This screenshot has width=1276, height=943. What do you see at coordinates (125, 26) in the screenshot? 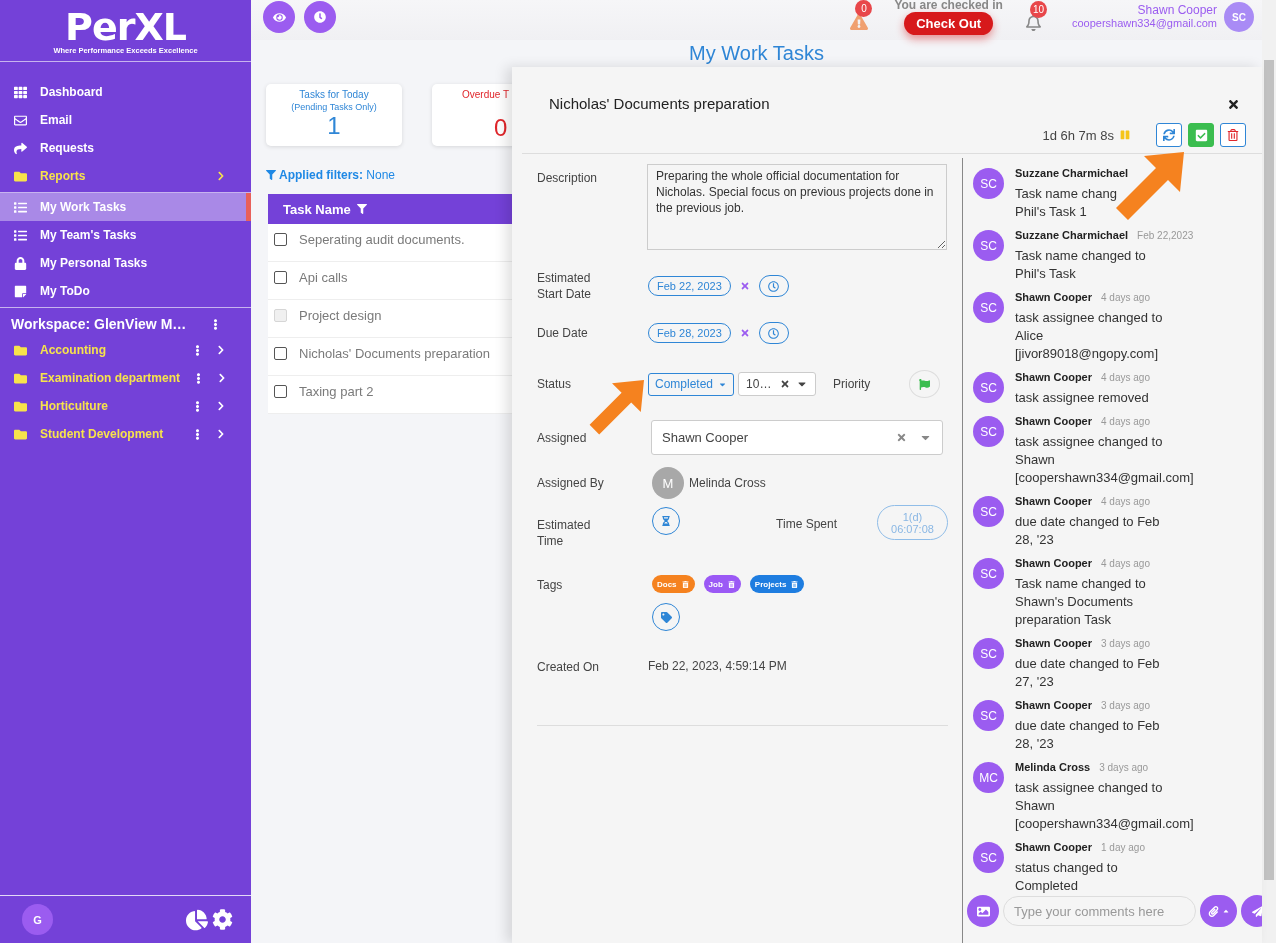
I see `brand-logo: PerXL` at bounding box center [125, 26].